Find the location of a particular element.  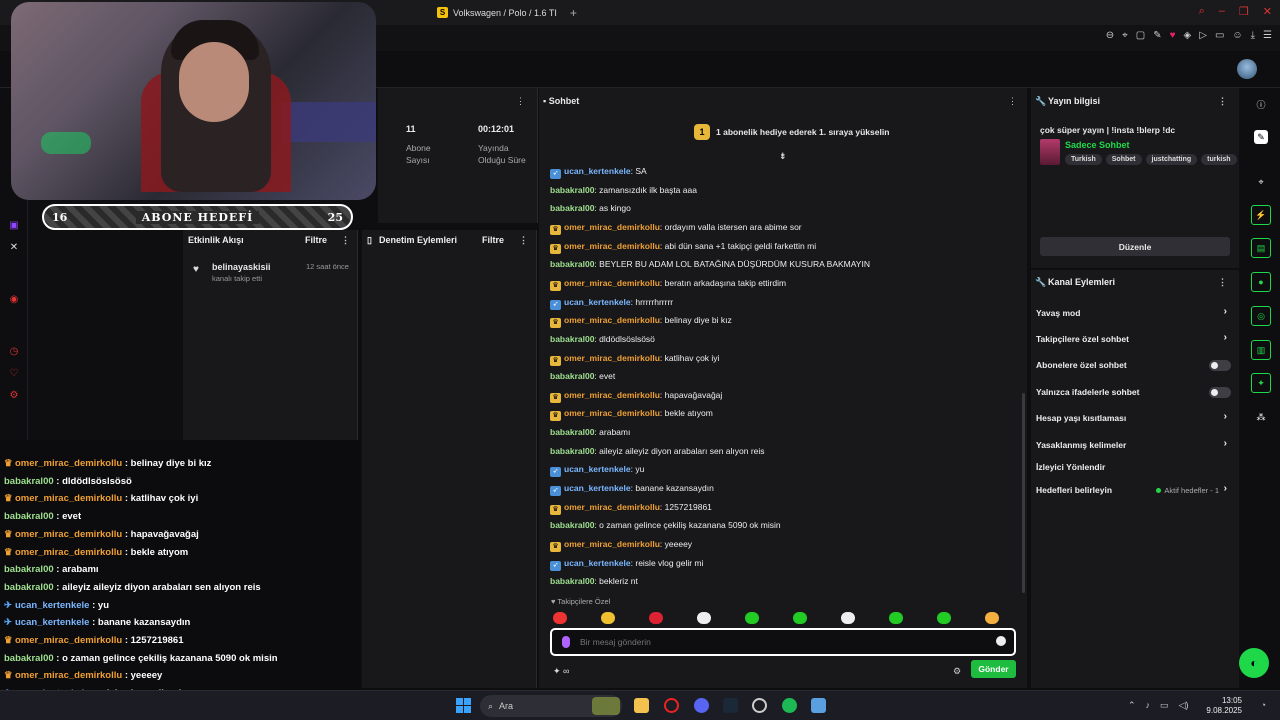

redirect-label: İzleyici Yönlendir is located at coordinates (1070, 467).